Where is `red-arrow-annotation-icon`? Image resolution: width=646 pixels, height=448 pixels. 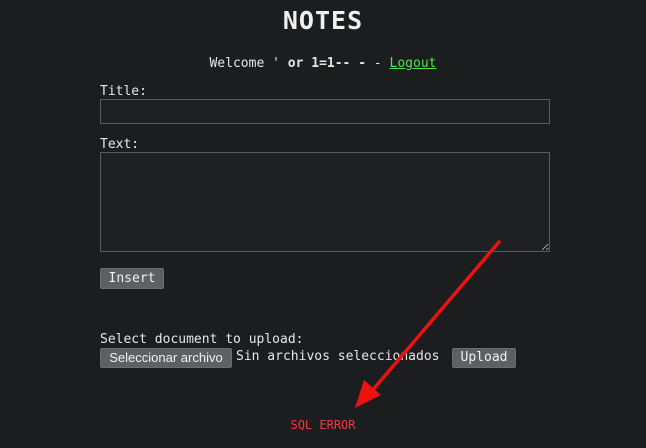
red-arrow-annotation-icon is located at coordinates (428, 324).